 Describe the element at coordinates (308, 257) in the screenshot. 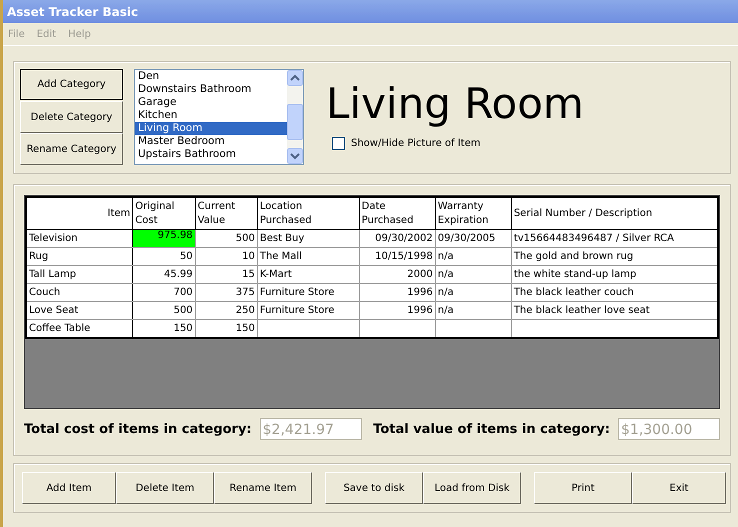

I see `table-cell: The Mall` at that location.